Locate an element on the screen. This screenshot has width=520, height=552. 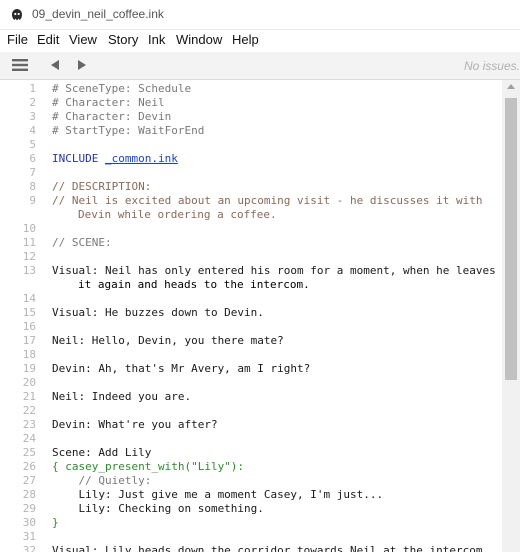
code-token: Visual: He buzzes down to Devin. is located at coordinates (158, 312).